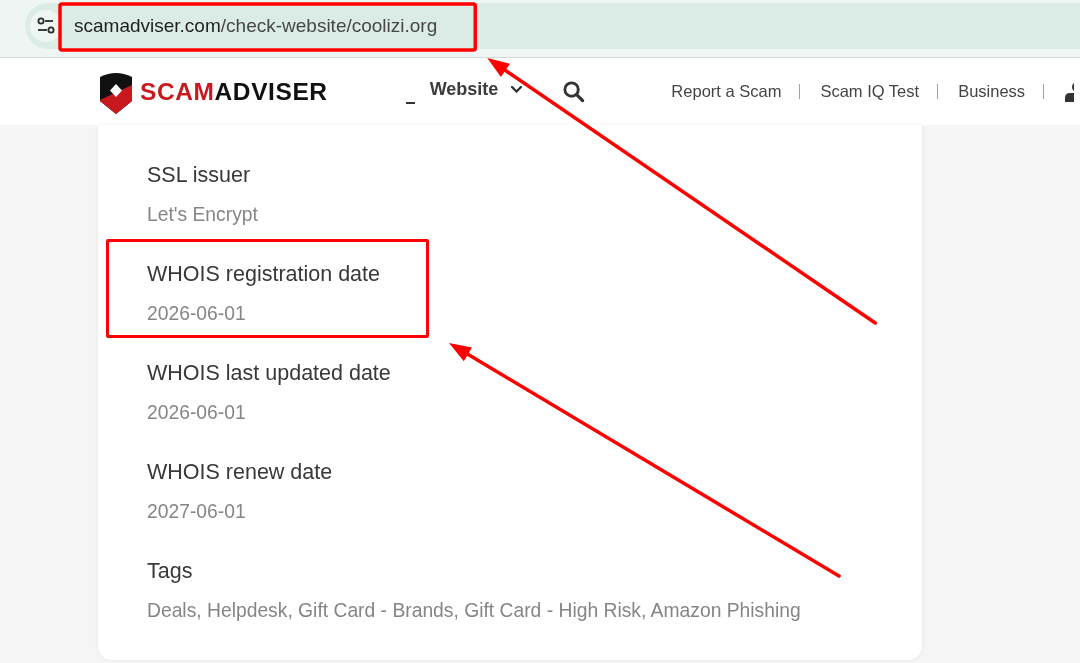  I want to click on nav-link: Business, so click(992, 91).